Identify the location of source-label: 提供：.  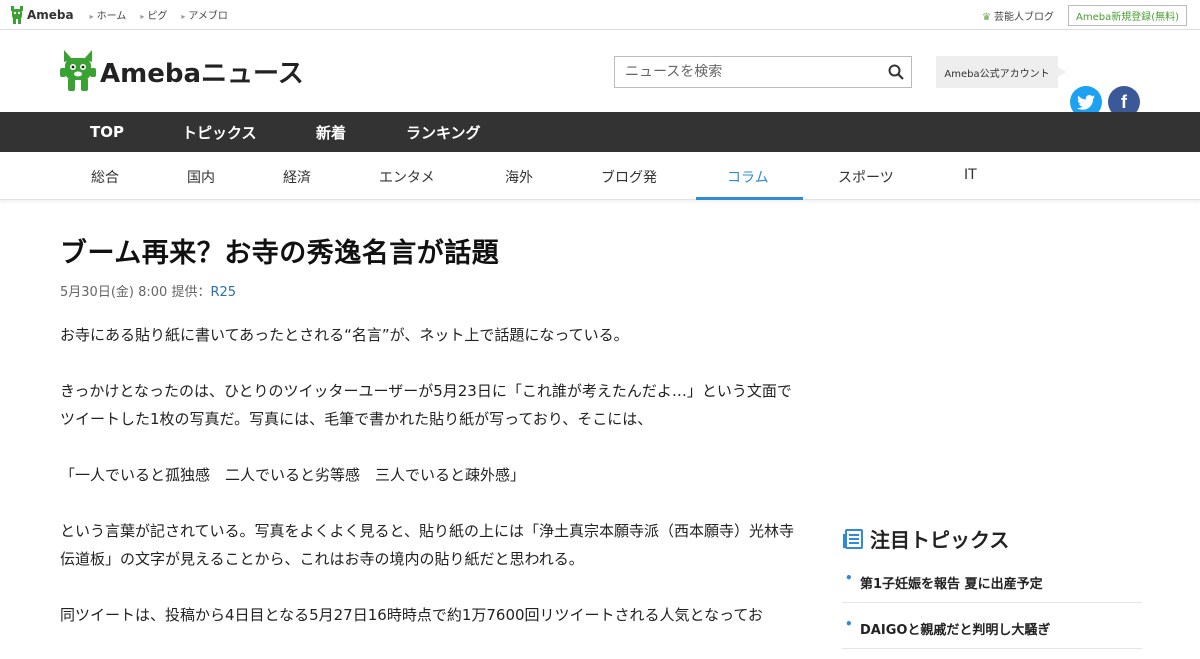
(191, 292).